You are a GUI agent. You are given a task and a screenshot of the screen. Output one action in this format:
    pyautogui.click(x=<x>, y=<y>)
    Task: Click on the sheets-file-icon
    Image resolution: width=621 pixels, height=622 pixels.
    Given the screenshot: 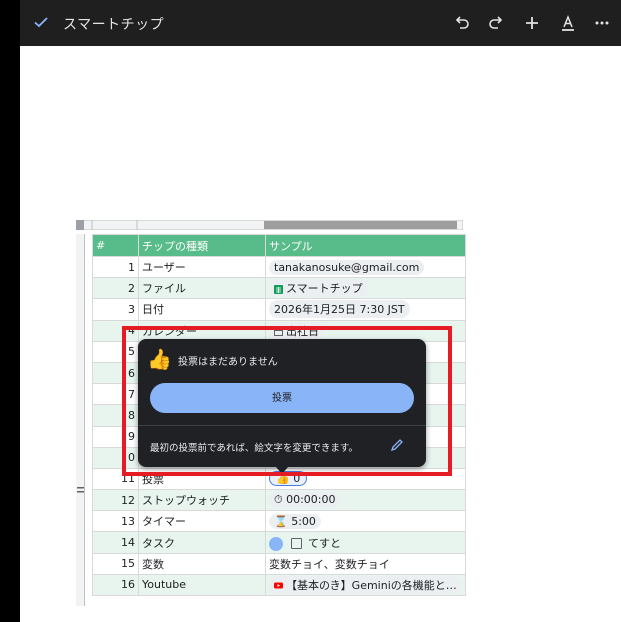 What is the action you would take?
    pyautogui.click(x=278, y=289)
    